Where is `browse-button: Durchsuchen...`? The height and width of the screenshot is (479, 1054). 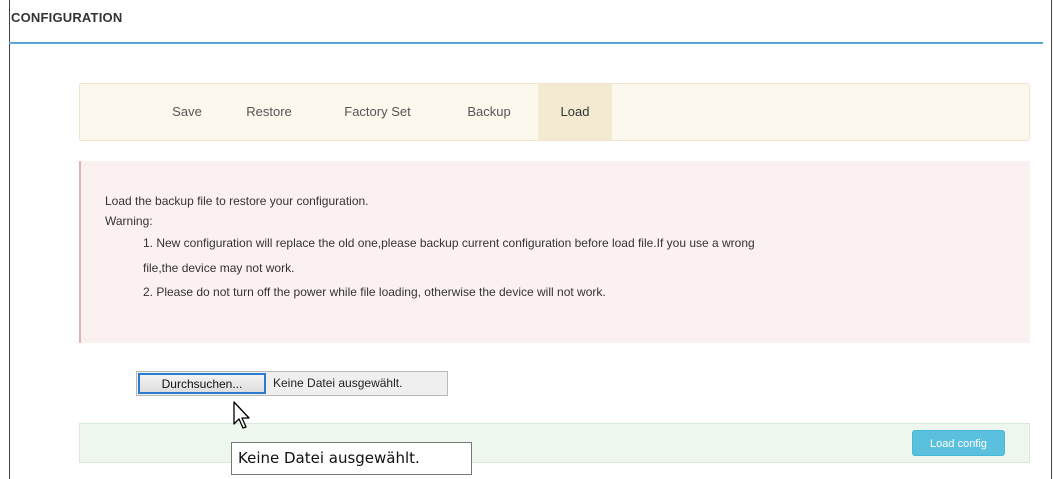 browse-button: Durchsuchen... is located at coordinates (202, 383).